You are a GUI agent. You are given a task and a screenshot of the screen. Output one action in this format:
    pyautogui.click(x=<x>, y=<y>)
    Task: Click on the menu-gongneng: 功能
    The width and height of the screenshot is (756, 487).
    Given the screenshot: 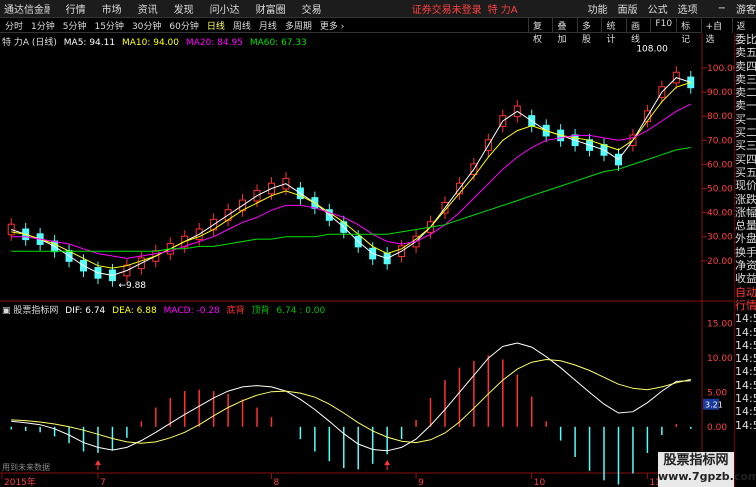 What is the action you would take?
    pyautogui.click(x=598, y=8)
    